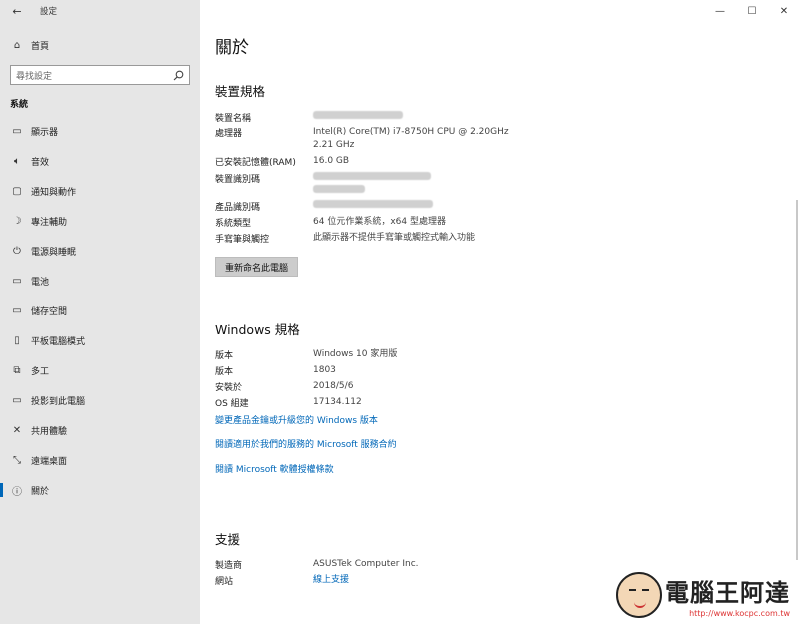  I want to click on sidebar-item-storage: ▭ 儲存空間, so click(100, 311).